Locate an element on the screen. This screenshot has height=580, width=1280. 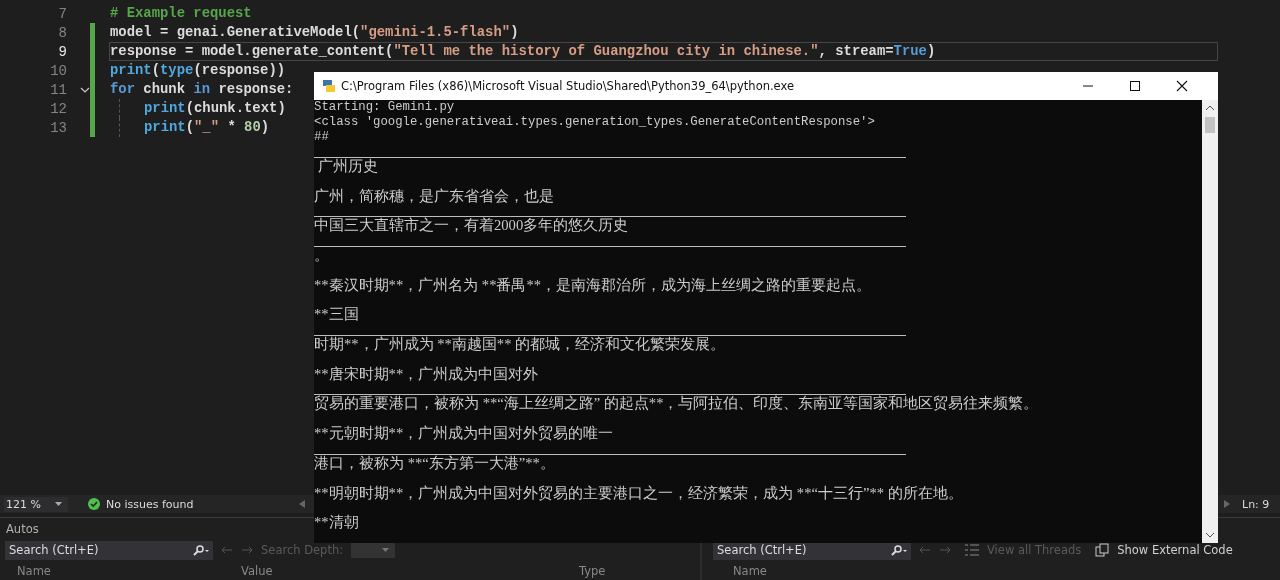
line-number: 8 is located at coordinates (62, 32).